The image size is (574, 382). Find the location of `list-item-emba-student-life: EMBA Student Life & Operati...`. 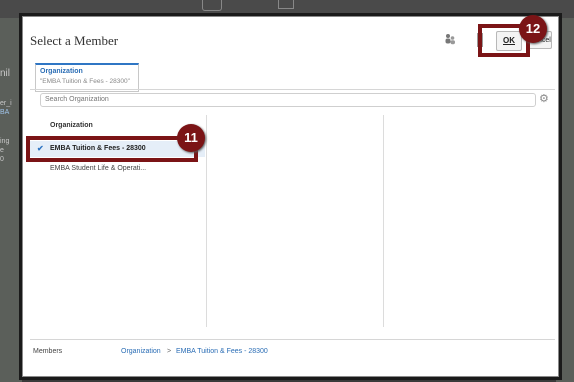

list-item-emba-student-life: EMBA Student Life & Operati... is located at coordinates (117, 169).